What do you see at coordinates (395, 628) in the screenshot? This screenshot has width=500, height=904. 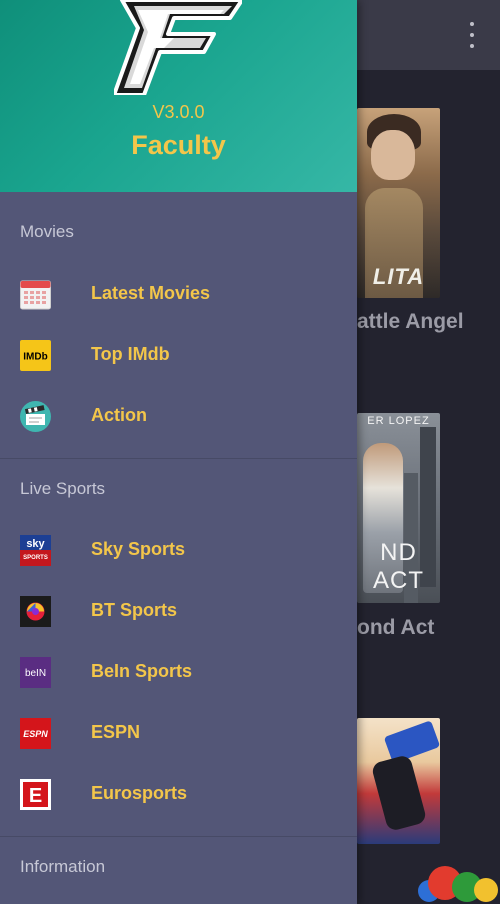 I see `movie-title-2: ond Act` at bounding box center [395, 628].